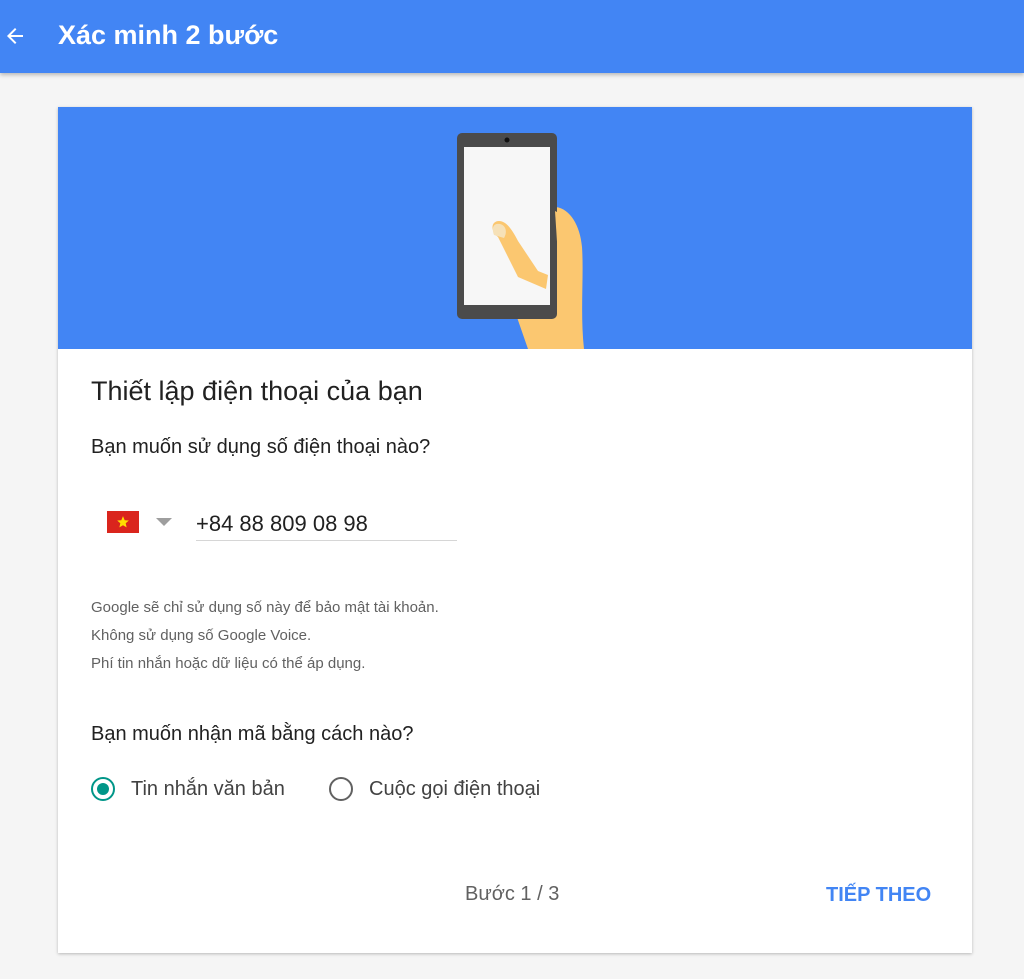 This screenshot has height=979, width=1024. Describe the element at coordinates (261, 447) in the screenshot. I see `phone-question: Bạn muốn sử dụng số điện thoại nào?` at that location.